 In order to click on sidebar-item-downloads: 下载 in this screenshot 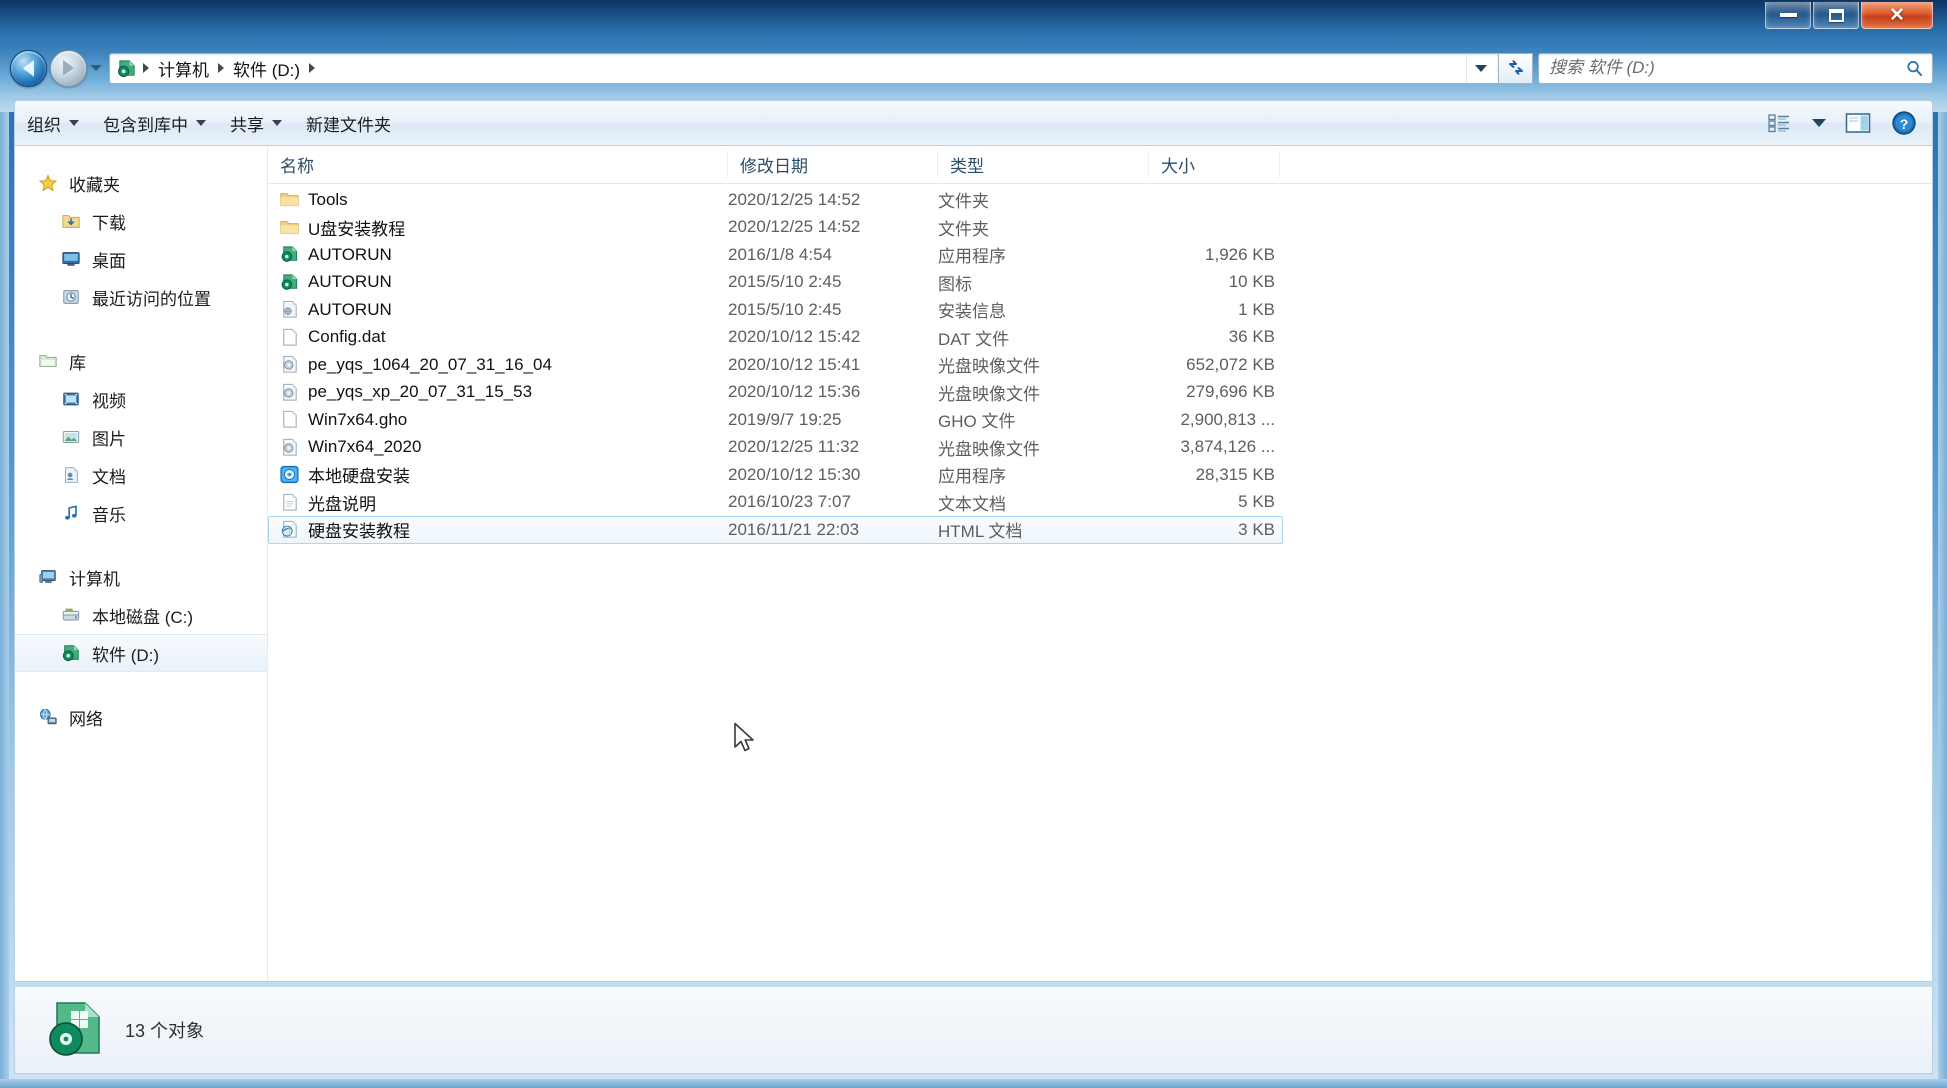, I will do `click(141, 221)`.